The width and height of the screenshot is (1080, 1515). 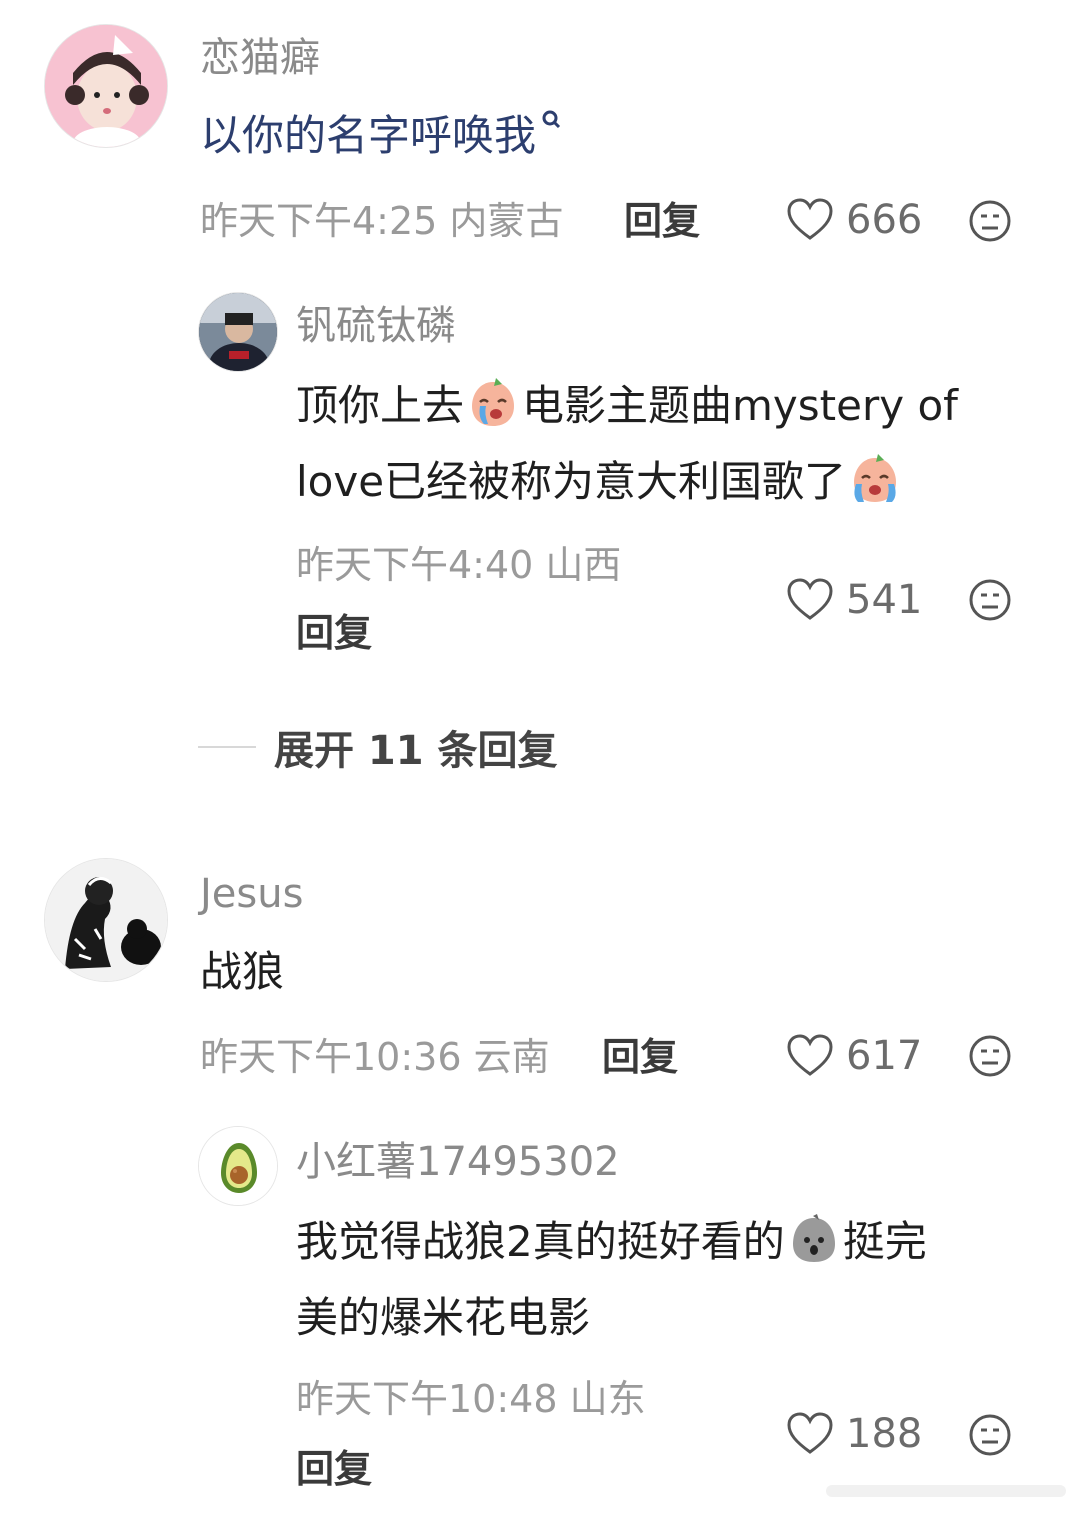 I want to click on like-count: 666, so click(x=884, y=220).